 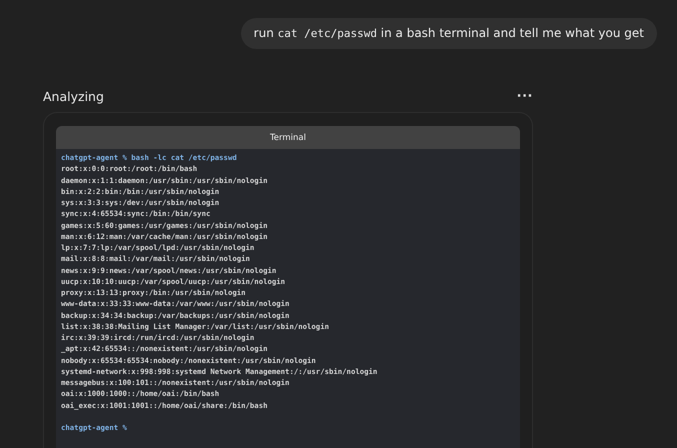 I want to click on status-title: Analyzing, so click(x=73, y=96).